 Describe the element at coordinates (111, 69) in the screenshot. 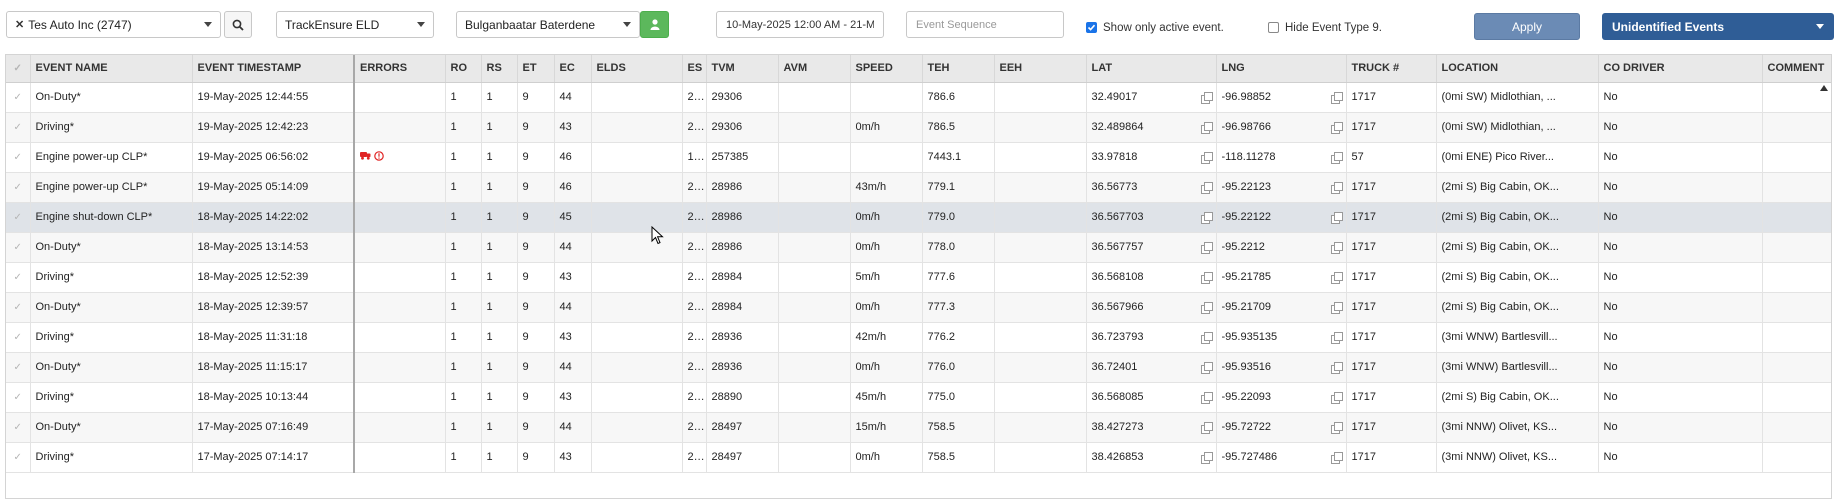

I see `column-header: EVENT NAME` at that location.